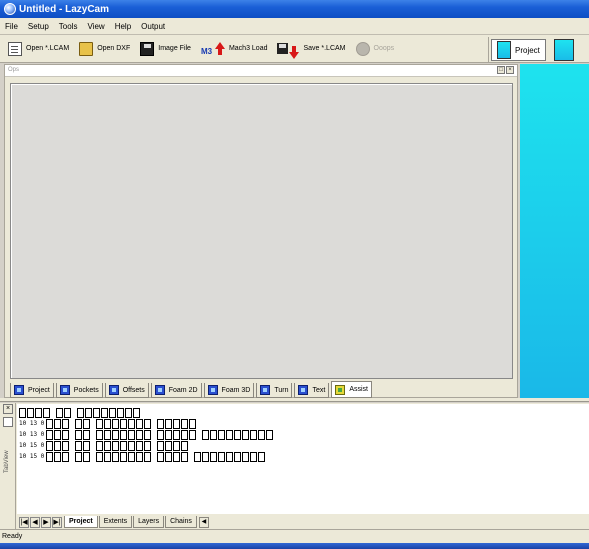 This screenshot has height=549, width=589. Describe the element at coordinates (38, 49) in the screenshot. I see `open-lcam-button: Open *.LCAM` at that location.